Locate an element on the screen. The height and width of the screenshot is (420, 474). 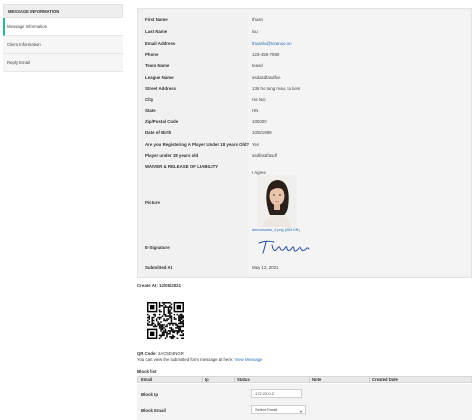
field-value: HN is located at coordinates (255, 110).